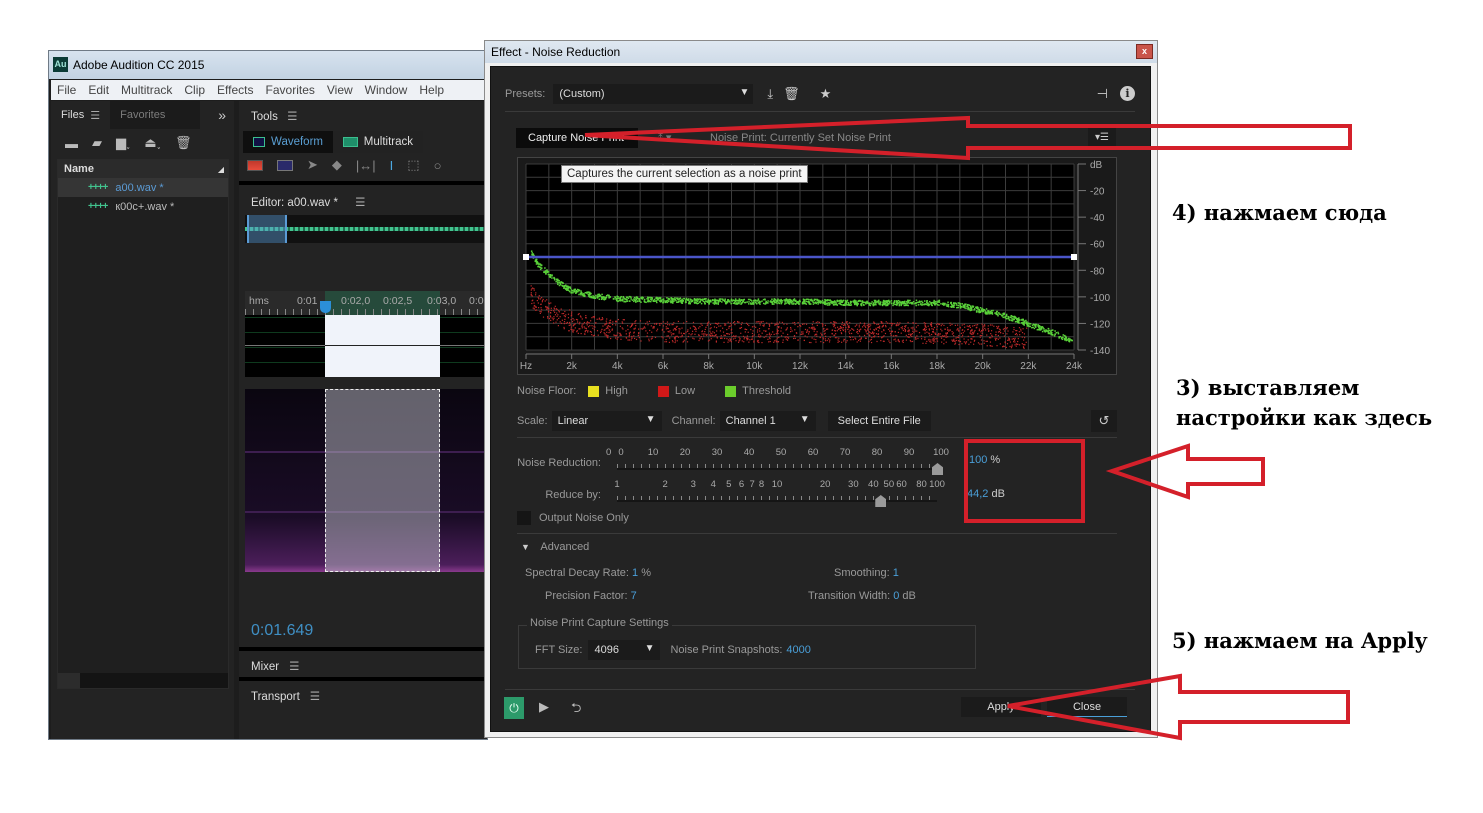  I want to click on panel-overflow-icon: », so click(222, 115).